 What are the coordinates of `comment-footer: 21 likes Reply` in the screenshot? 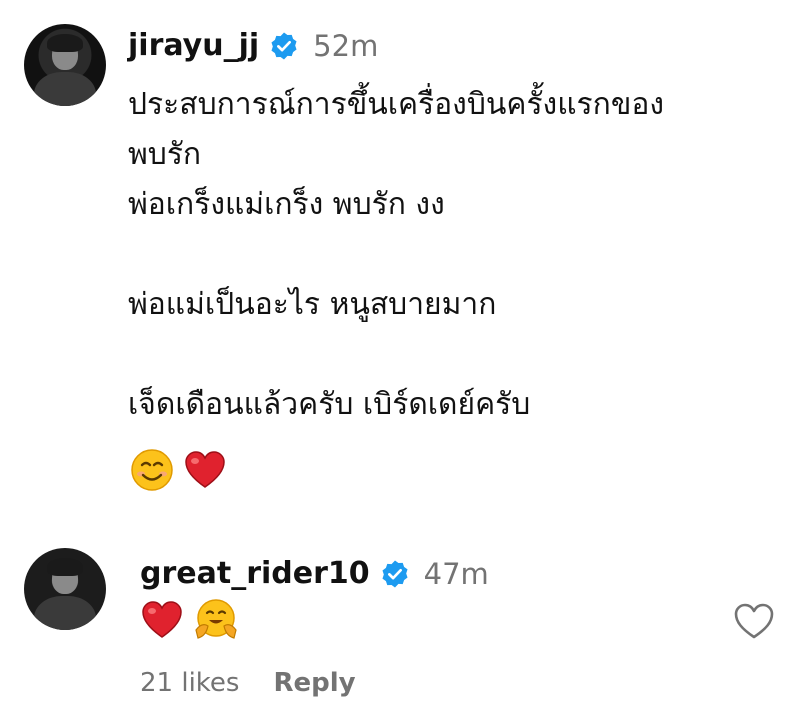 It's located at (248, 683).